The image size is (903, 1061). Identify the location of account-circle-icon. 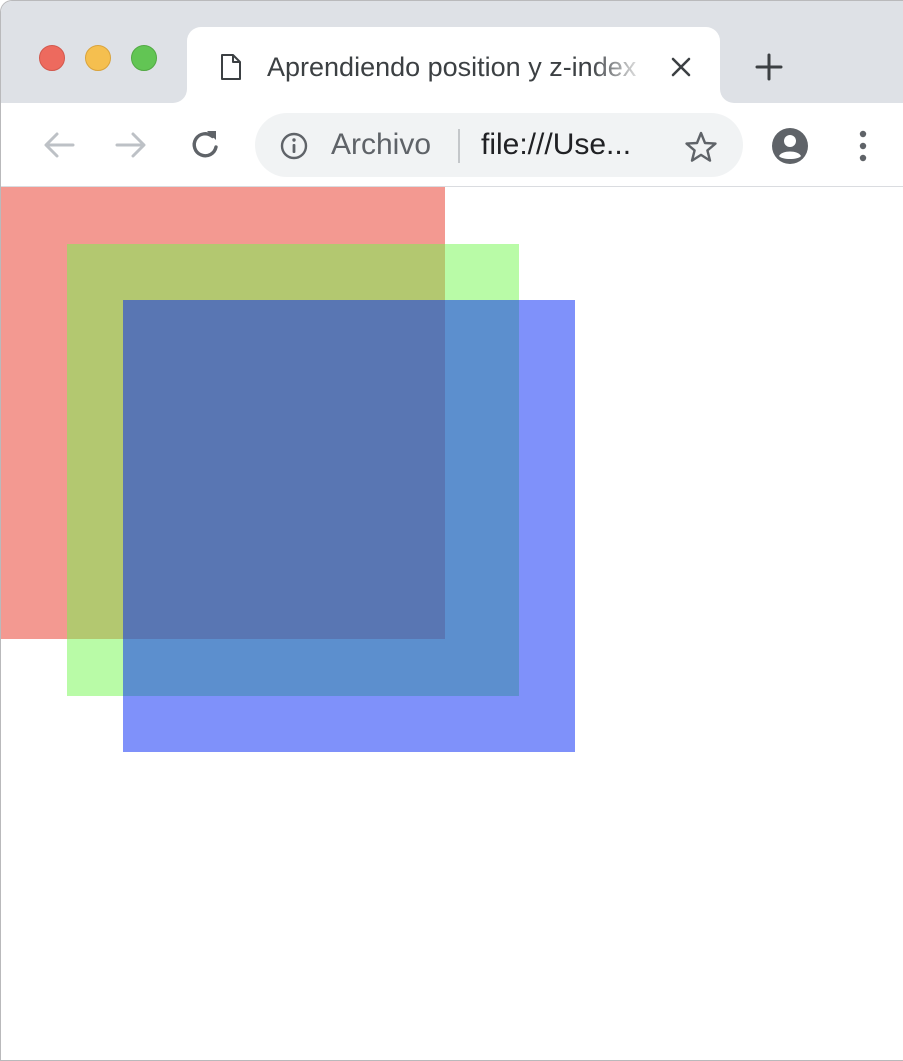
(790, 146).